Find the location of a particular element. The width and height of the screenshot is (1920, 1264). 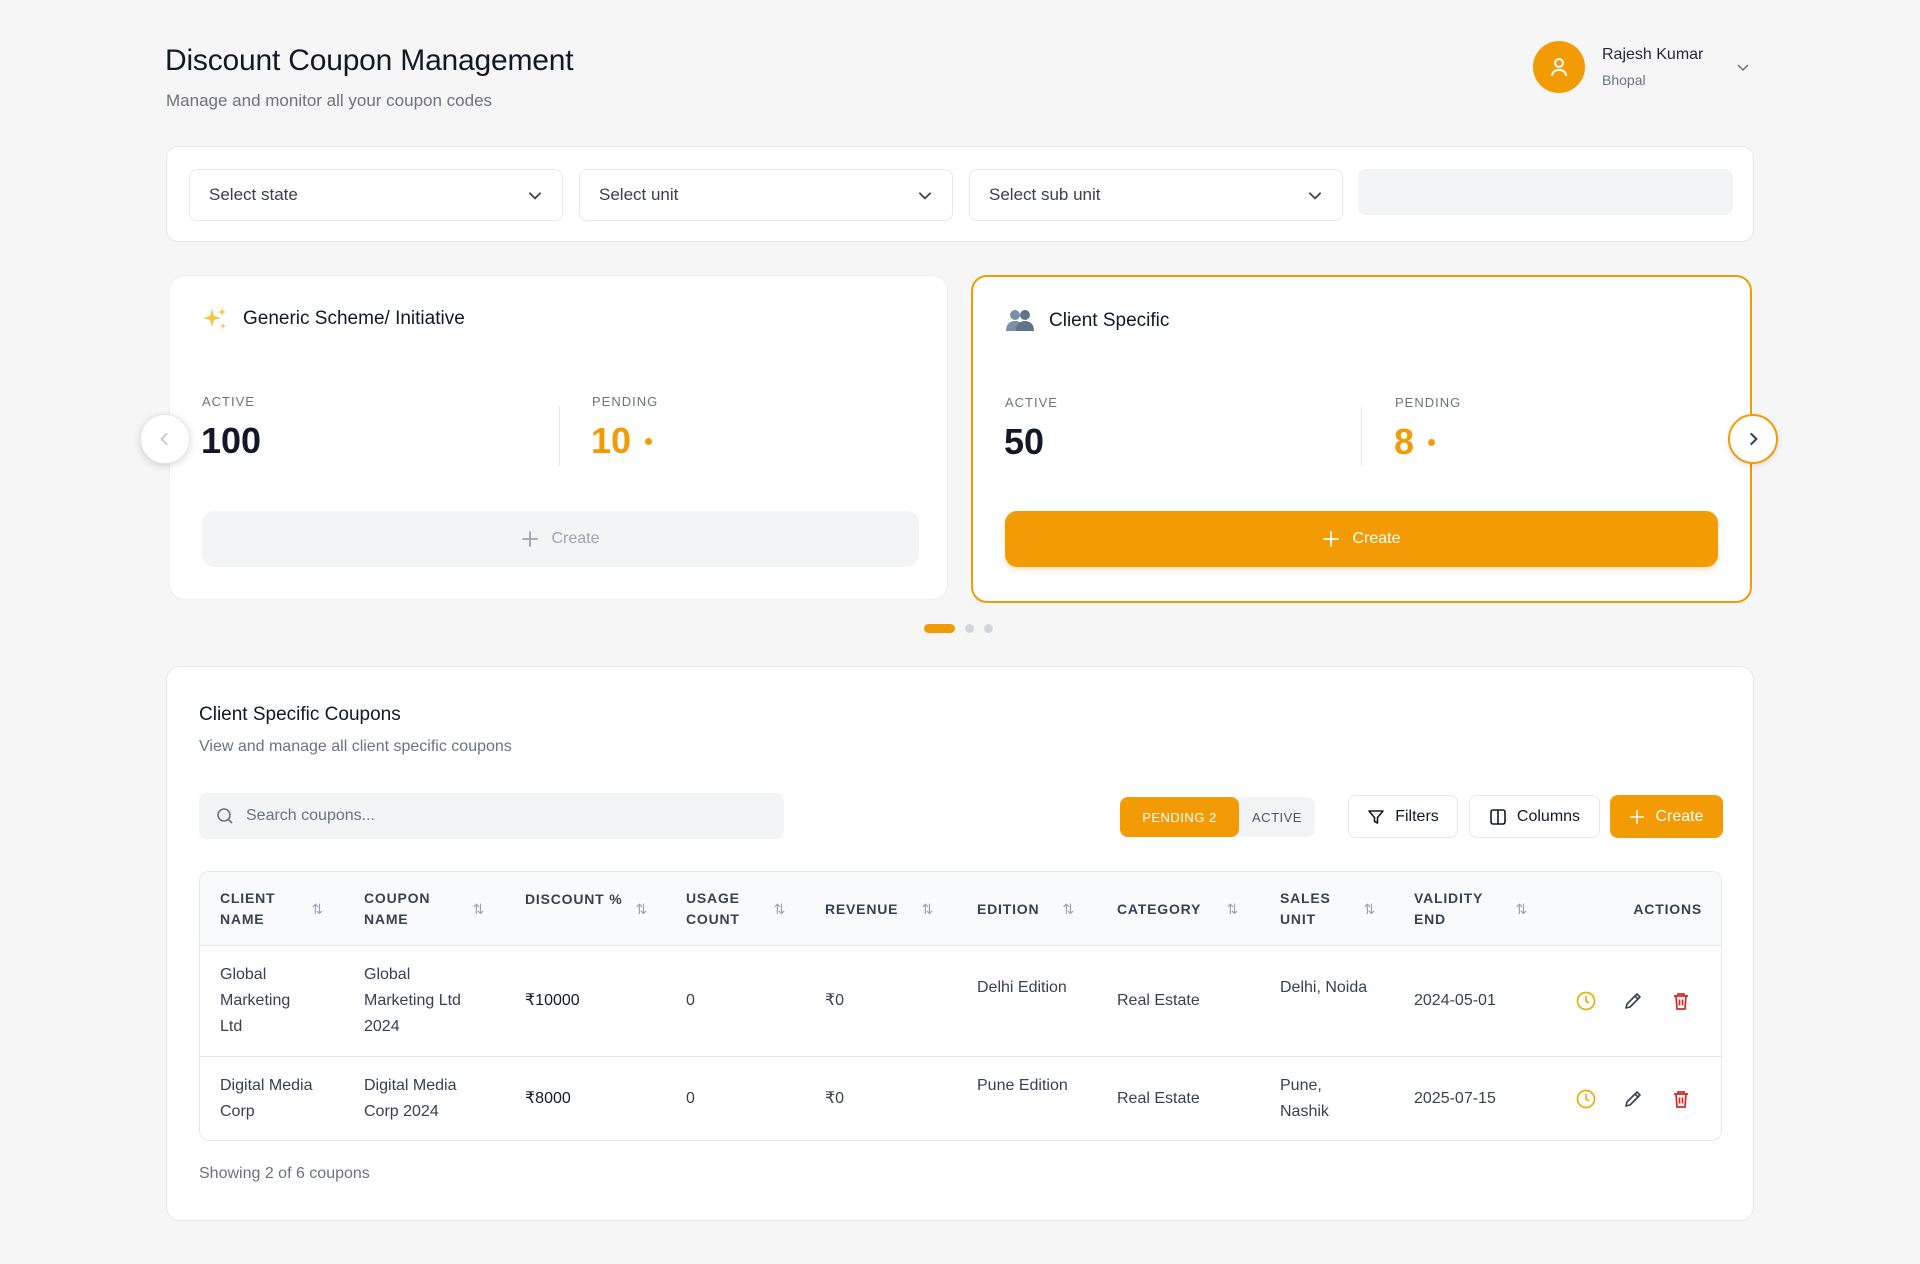

create-client-specific-button: Create is located at coordinates (1361, 539).